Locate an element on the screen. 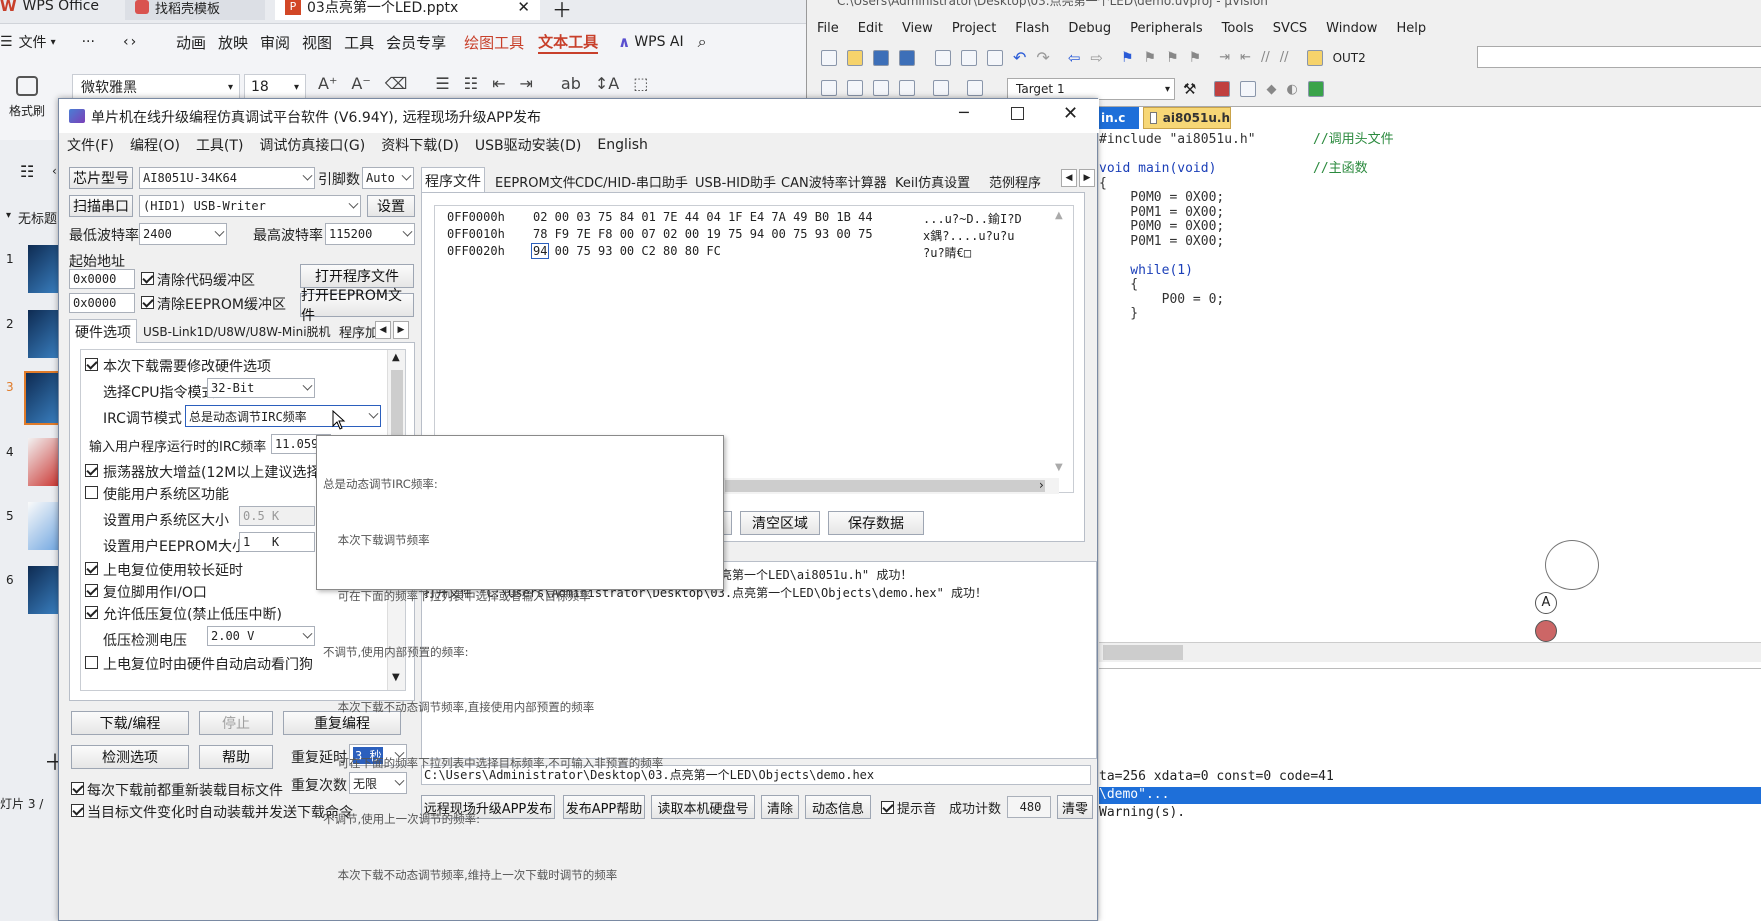 The width and height of the screenshot is (1761, 921). tab-hardware-options: 硬件选项 is located at coordinates (103, 331).